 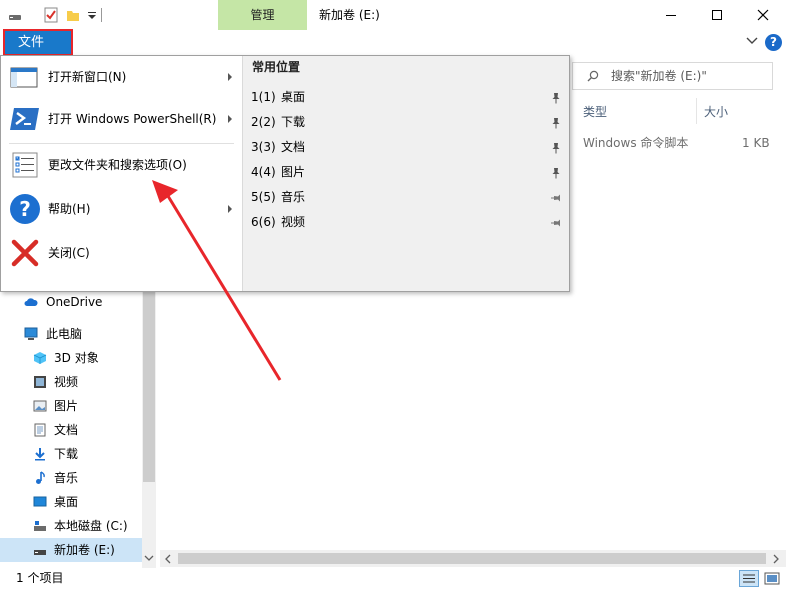 I want to click on documents-icon, so click(x=40, y=430).